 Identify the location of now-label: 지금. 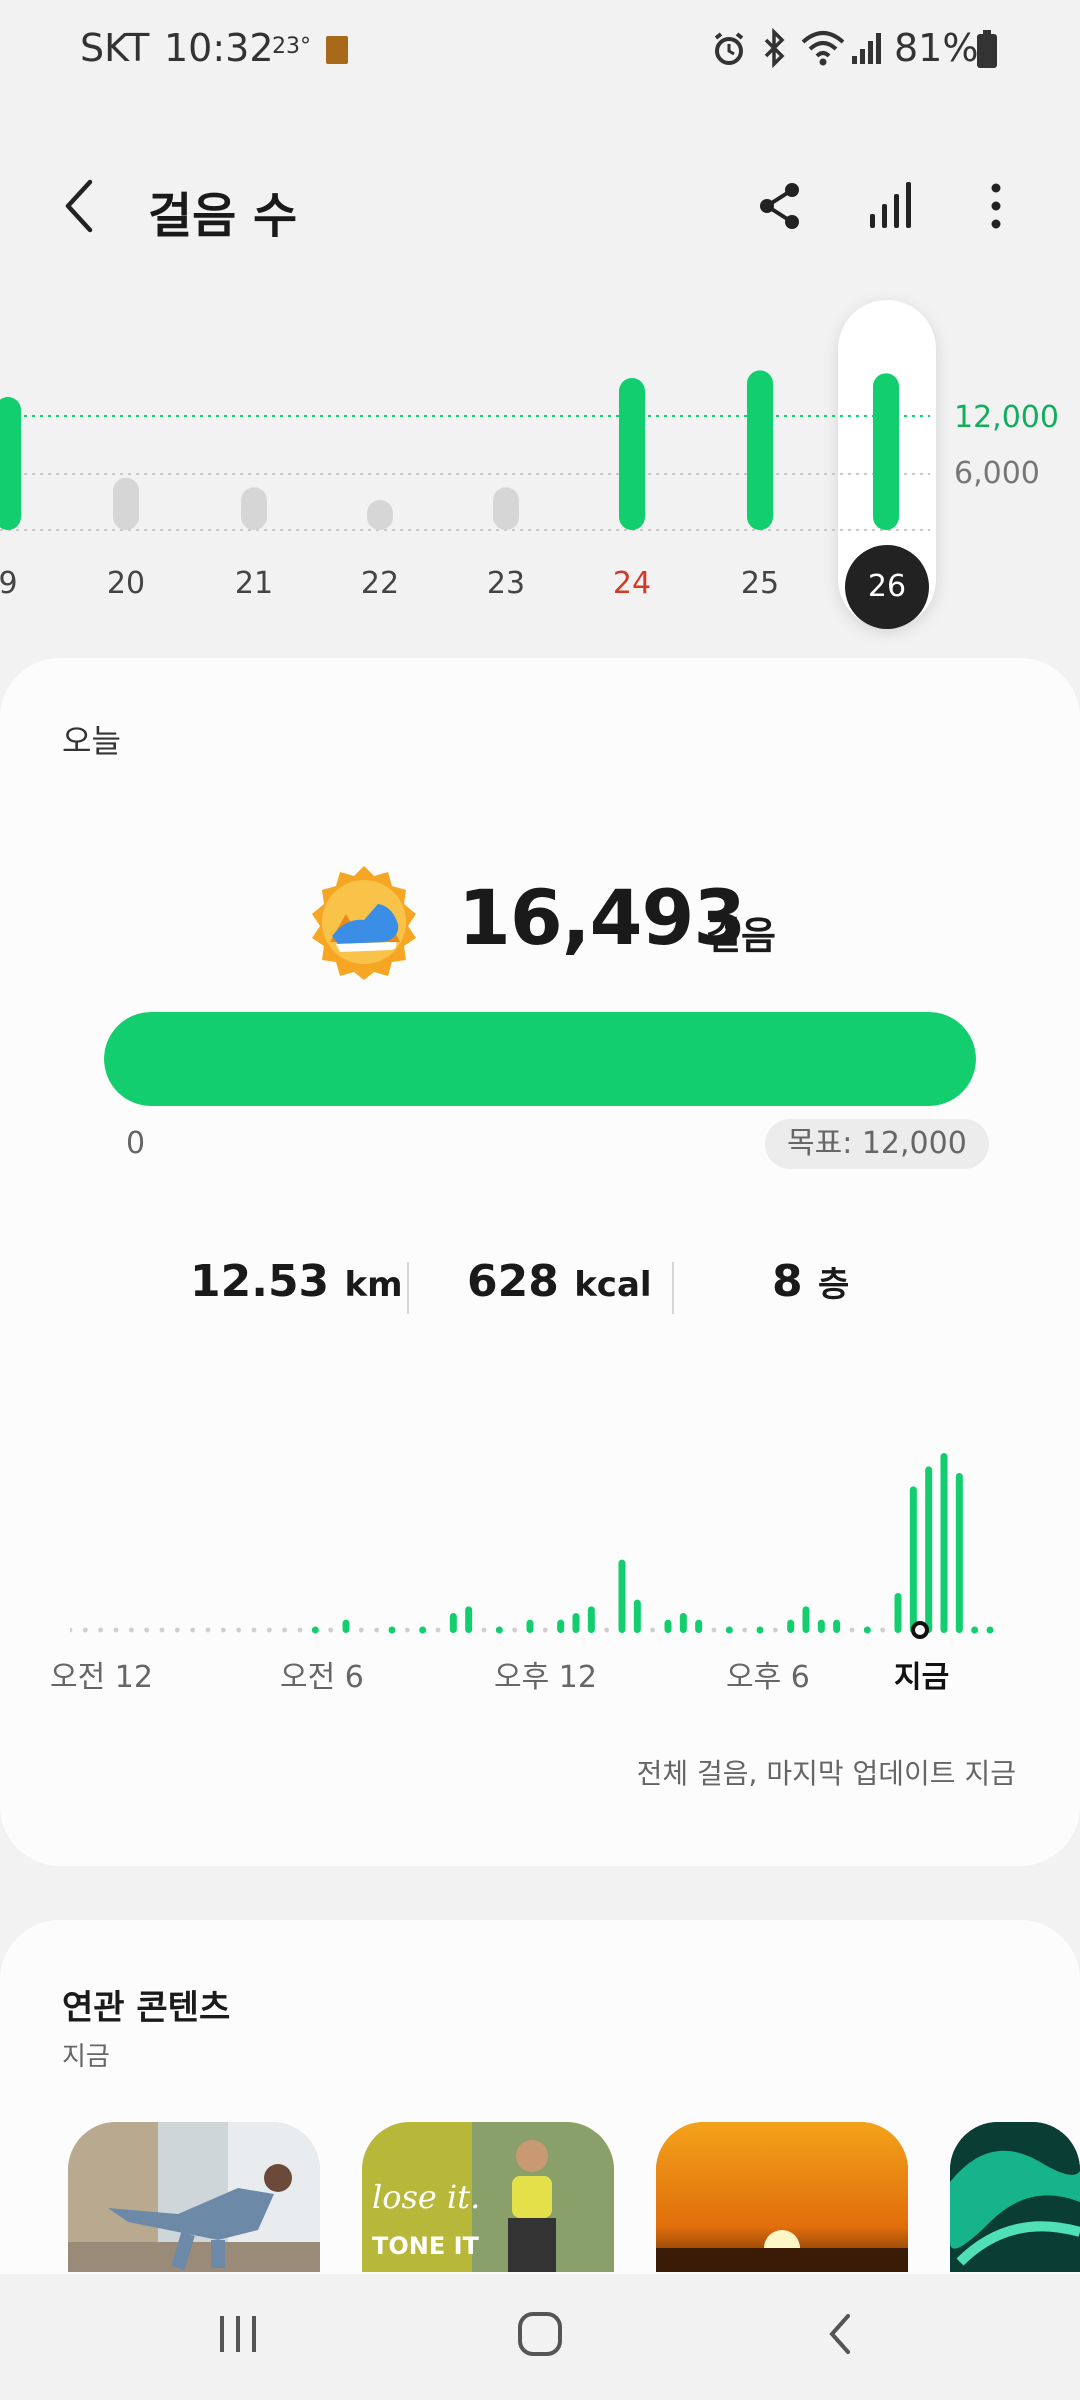
(922, 1677).